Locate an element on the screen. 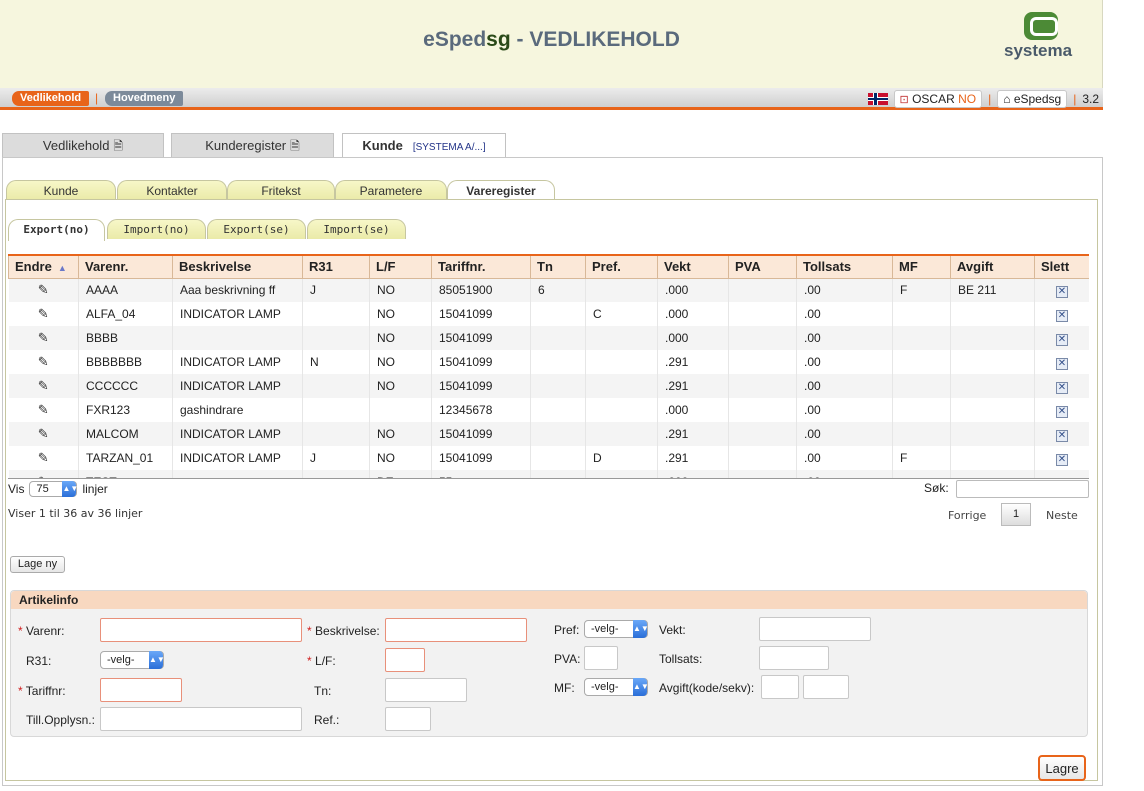 The width and height of the screenshot is (1144, 791). col-endre: Endre ▲ is located at coordinates (43, 266).